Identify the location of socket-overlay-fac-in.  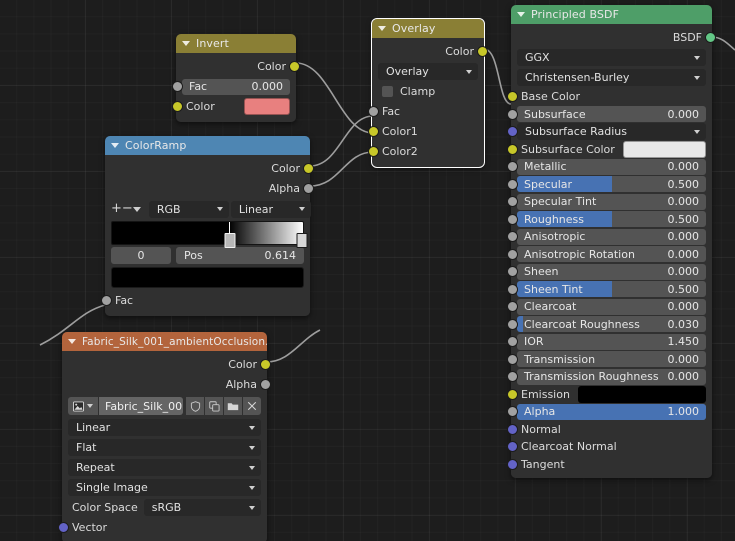
(373, 111).